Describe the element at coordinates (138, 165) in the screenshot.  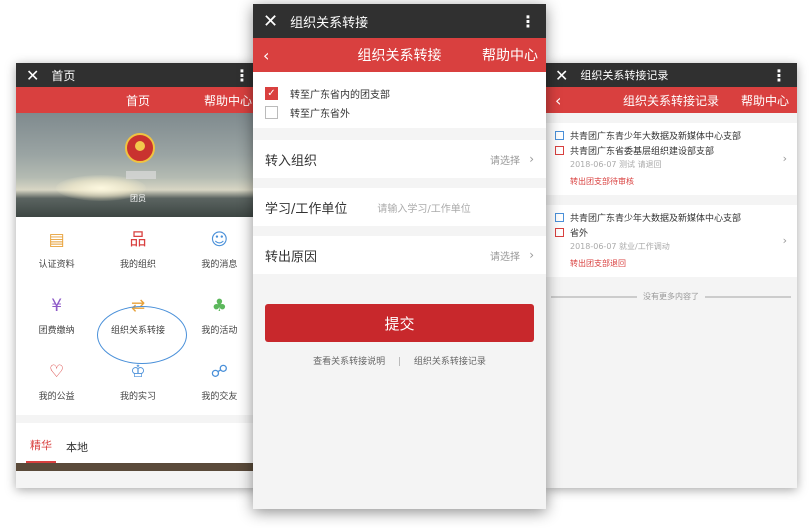
I see `profile-banner: 团员` at that location.